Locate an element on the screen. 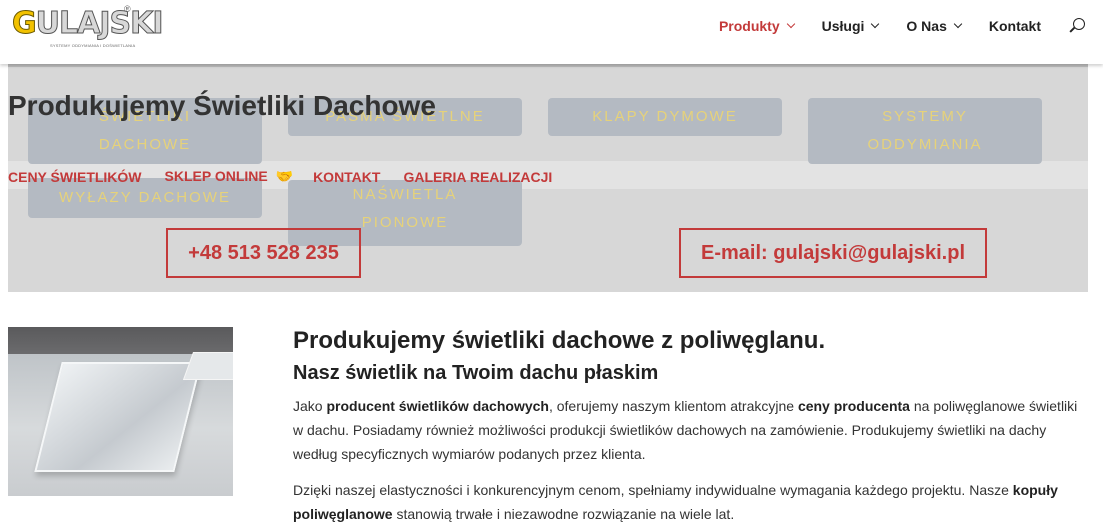 The width and height of the screenshot is (1103, 531). phone-button: +48 513 528 235 is located at coordinates (263, 253).